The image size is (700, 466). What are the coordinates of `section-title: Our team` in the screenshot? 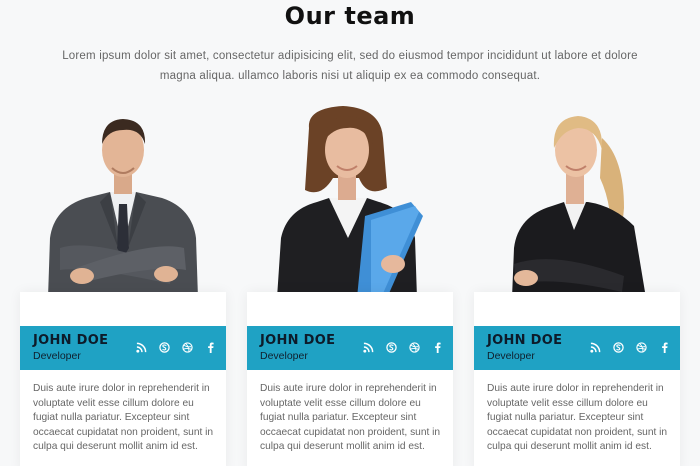 It's located at (350, 16).